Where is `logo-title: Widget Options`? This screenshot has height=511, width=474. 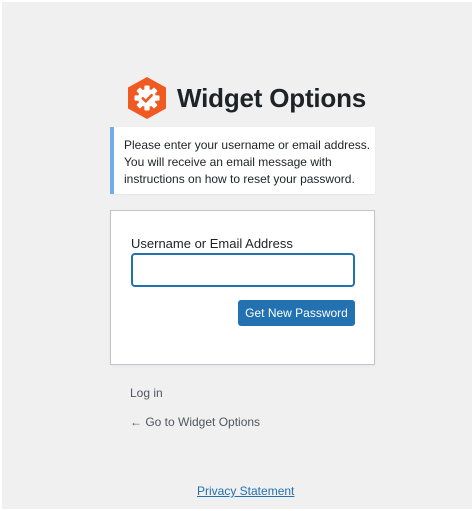 logo-title: Widget Options is located at coordinates (272, 97).